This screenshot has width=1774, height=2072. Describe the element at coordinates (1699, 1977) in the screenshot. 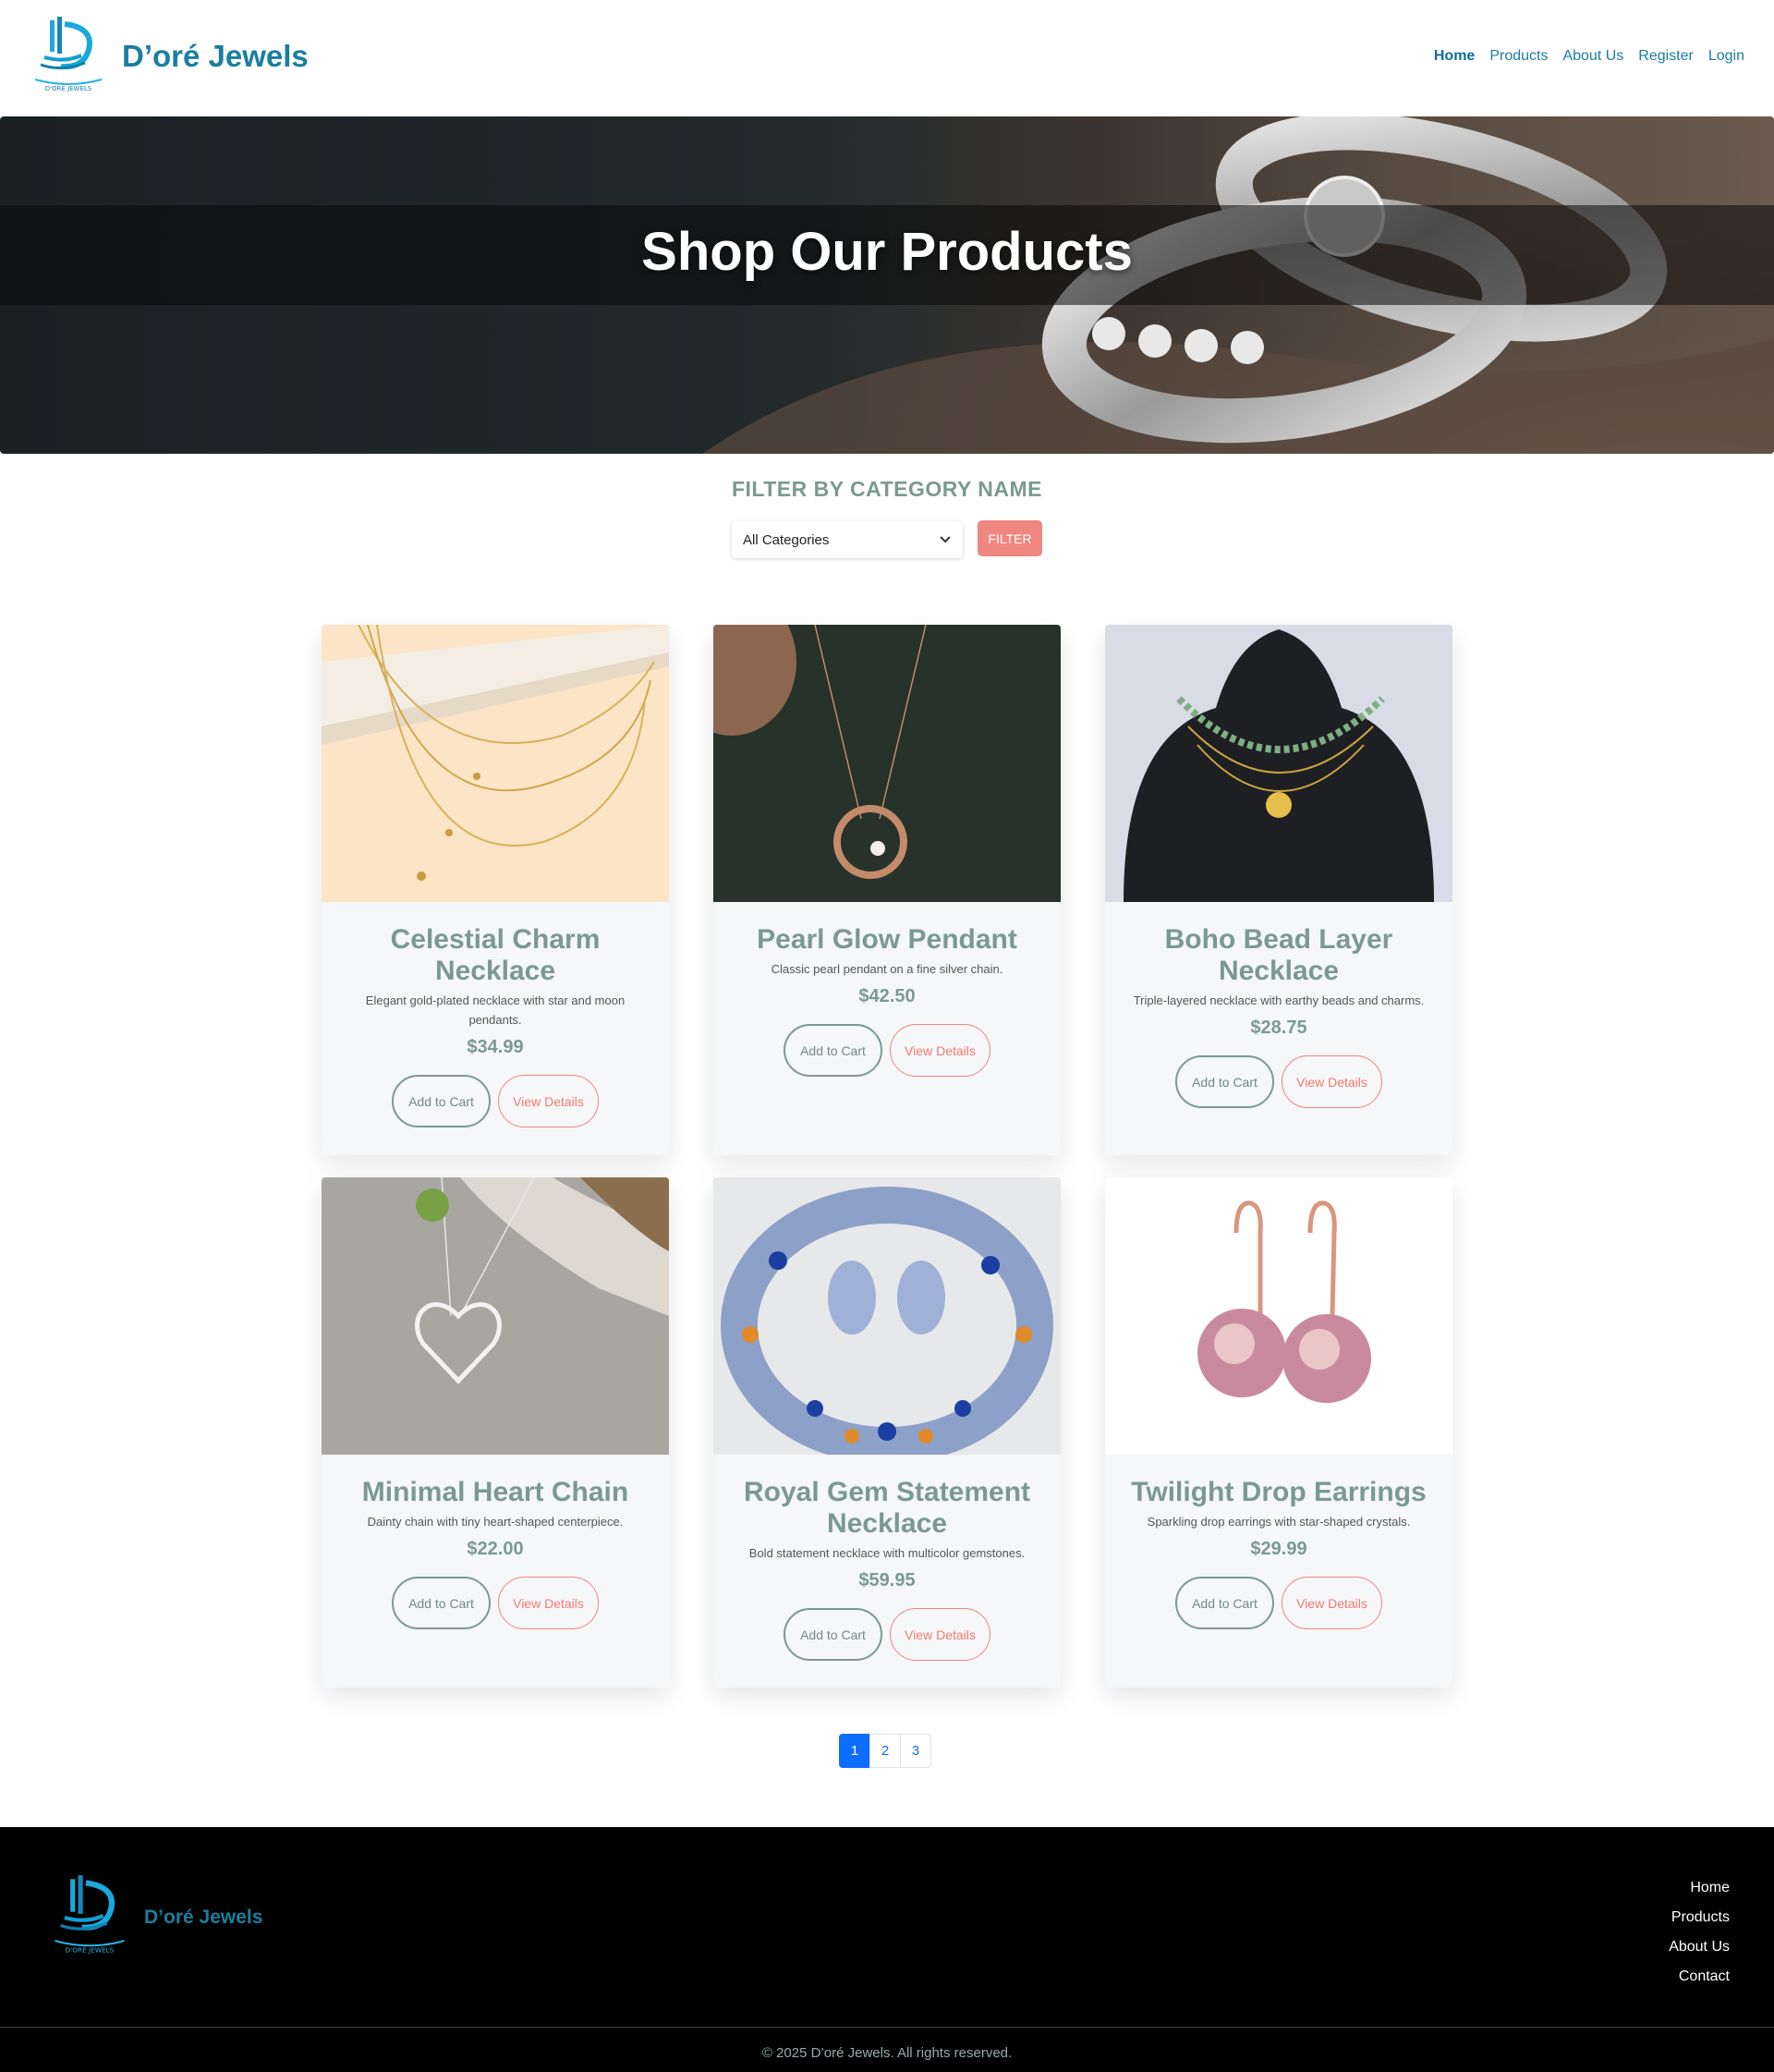

I see `footer-link-contact: Contact` at that location.